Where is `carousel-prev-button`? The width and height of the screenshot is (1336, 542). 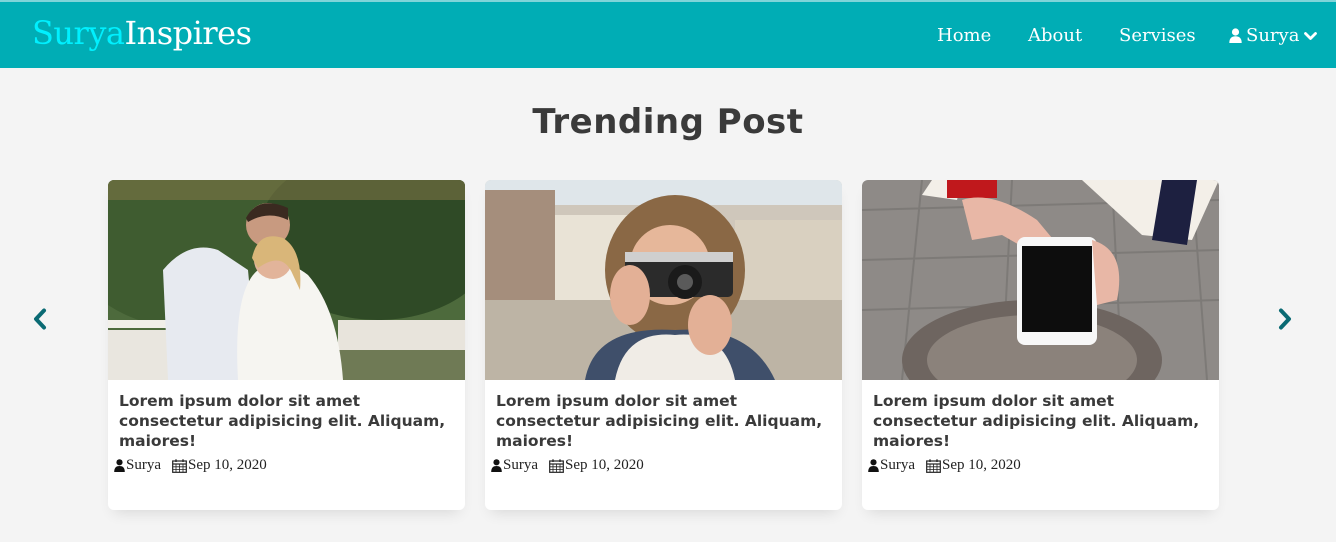 carousel-prev-button is located at coordinates (40, 321).